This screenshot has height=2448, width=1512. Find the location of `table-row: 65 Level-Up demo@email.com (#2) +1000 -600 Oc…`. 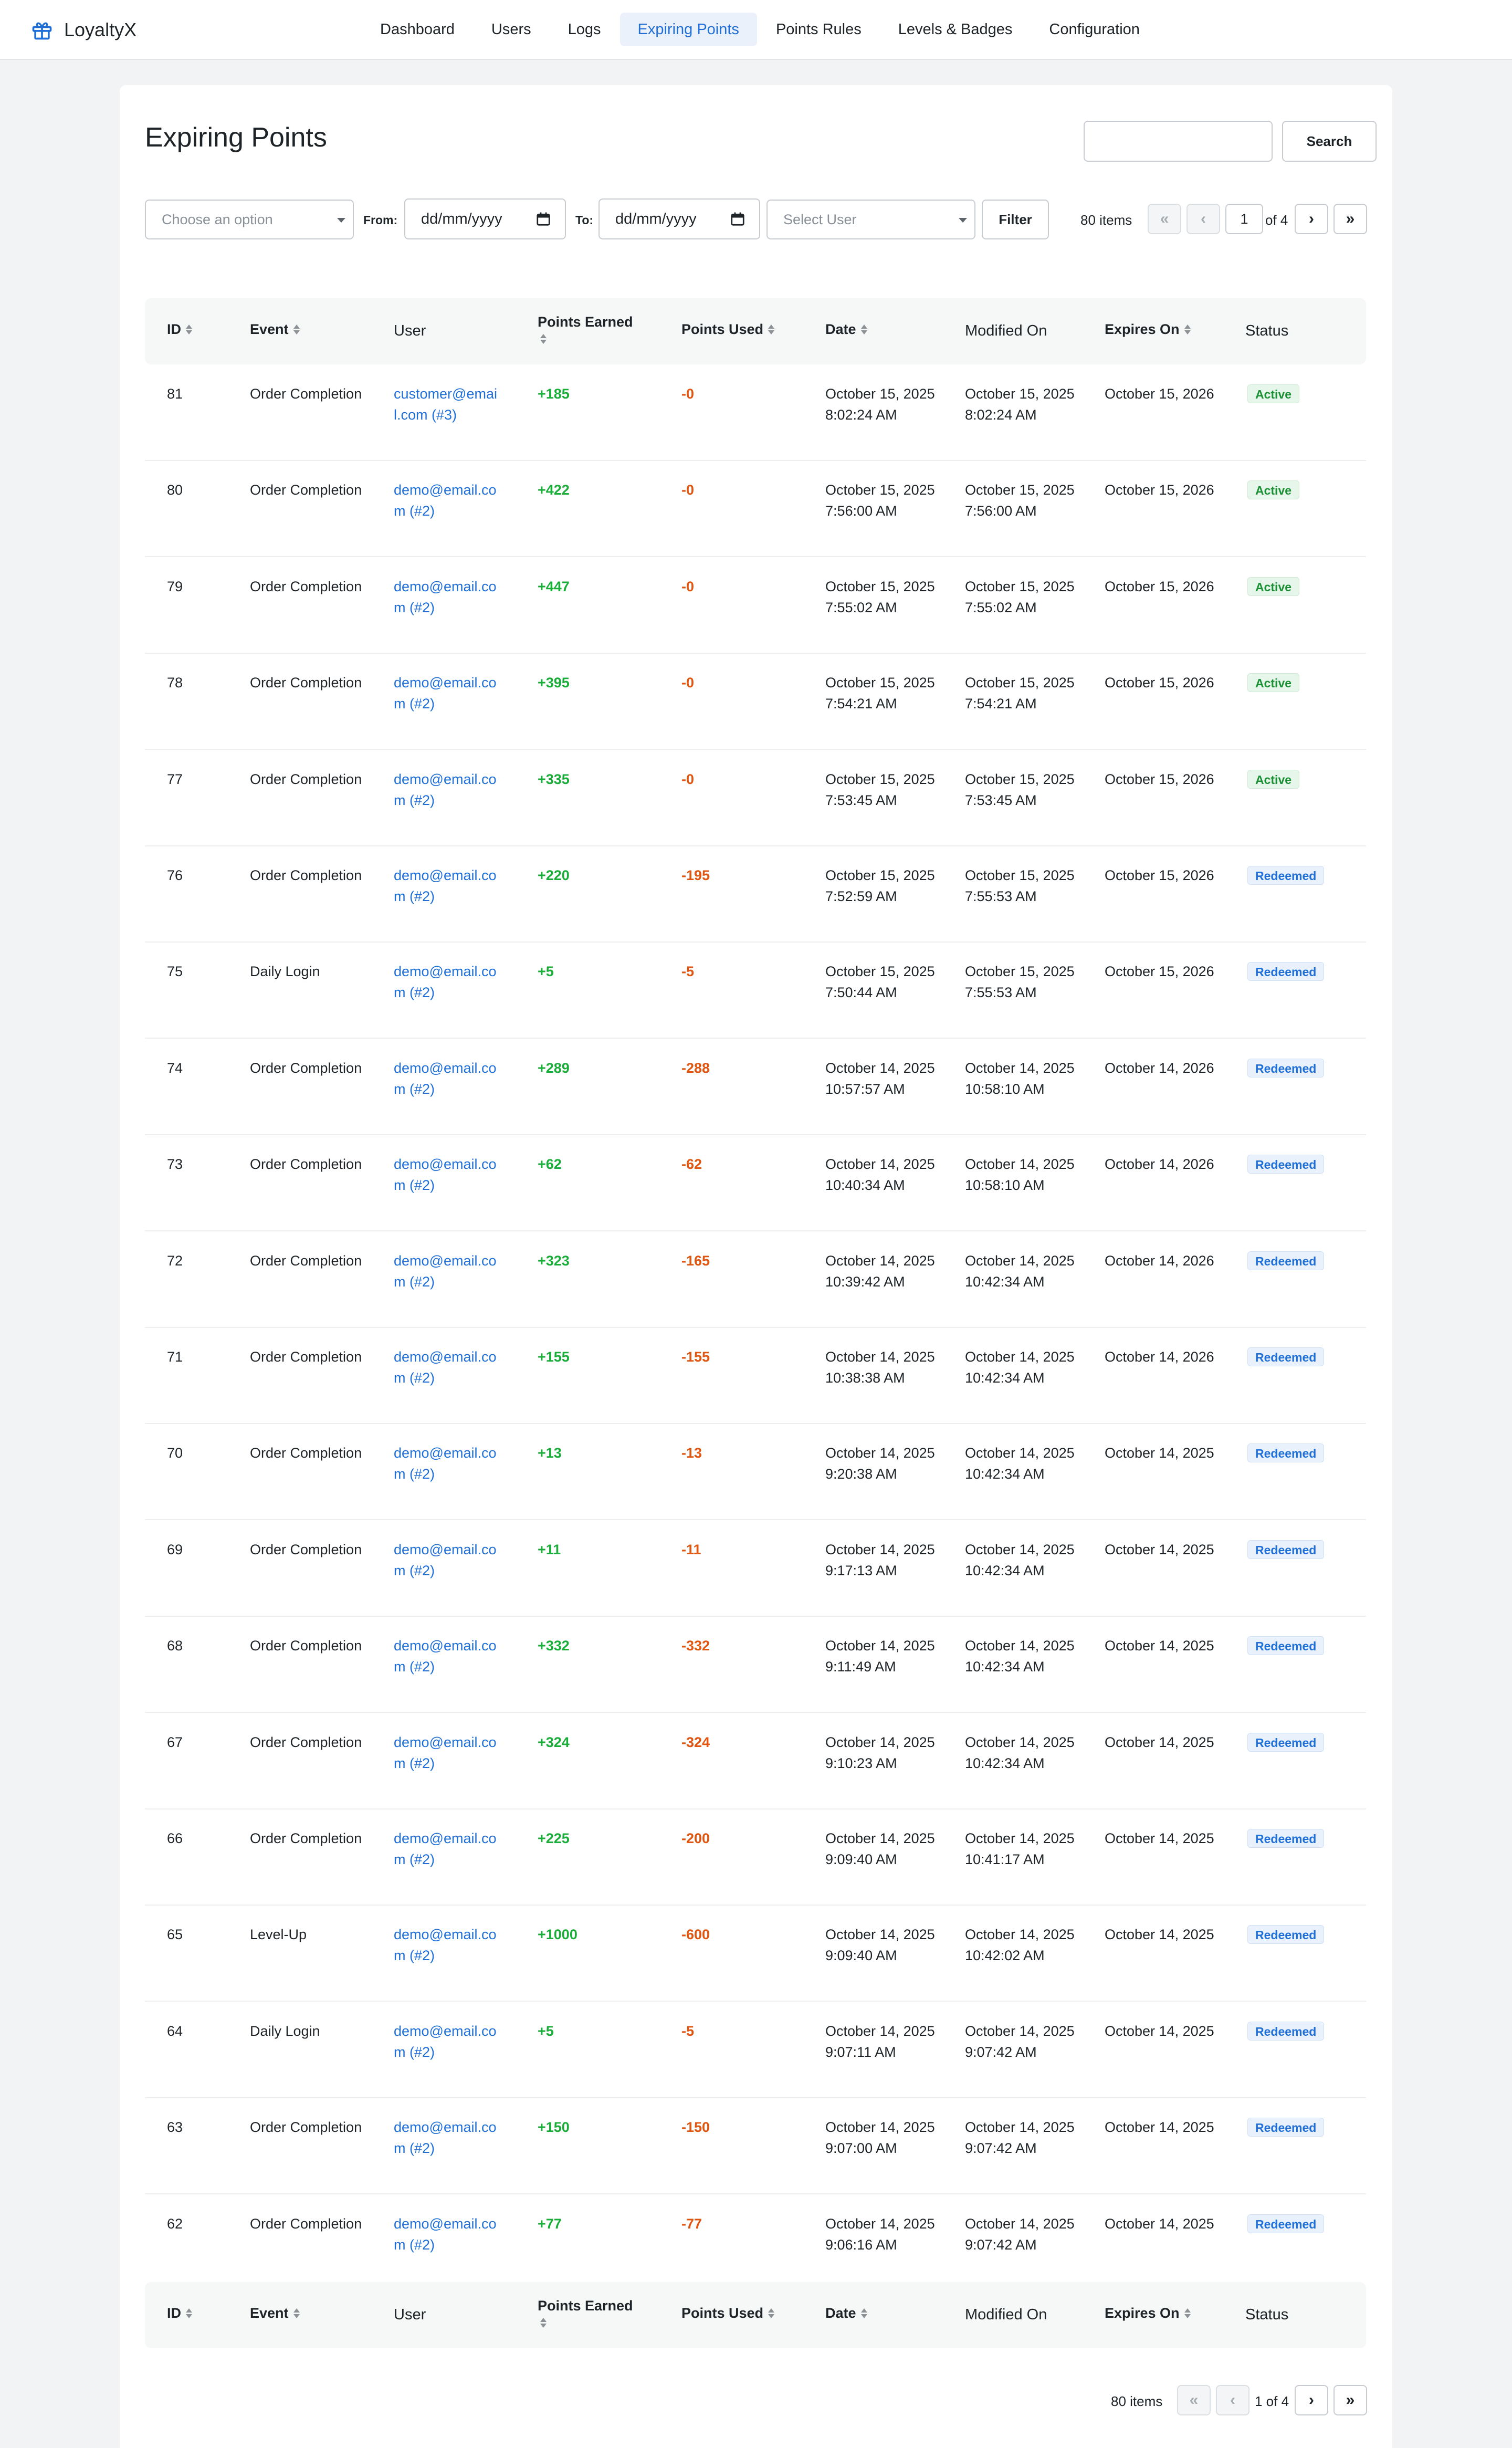

table-row: 65 Level-Up demo@email.com (#2) +1000 -600 Oc… is located at coordinates (755, 1953).